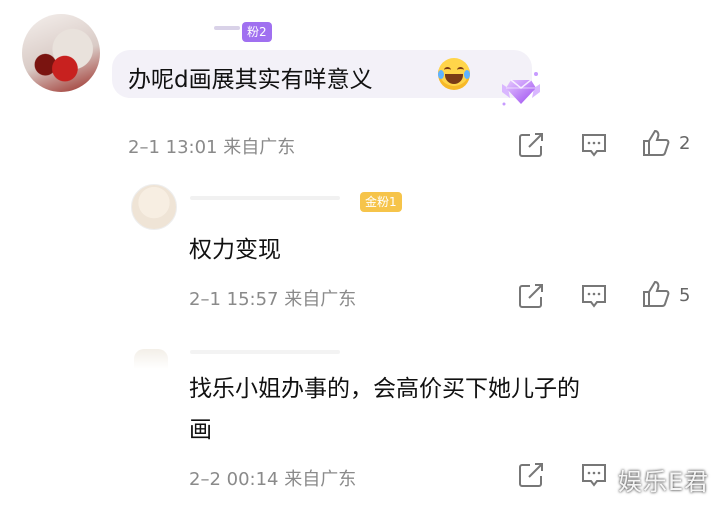  I want to click on like-count: 5, so click(685, 295).